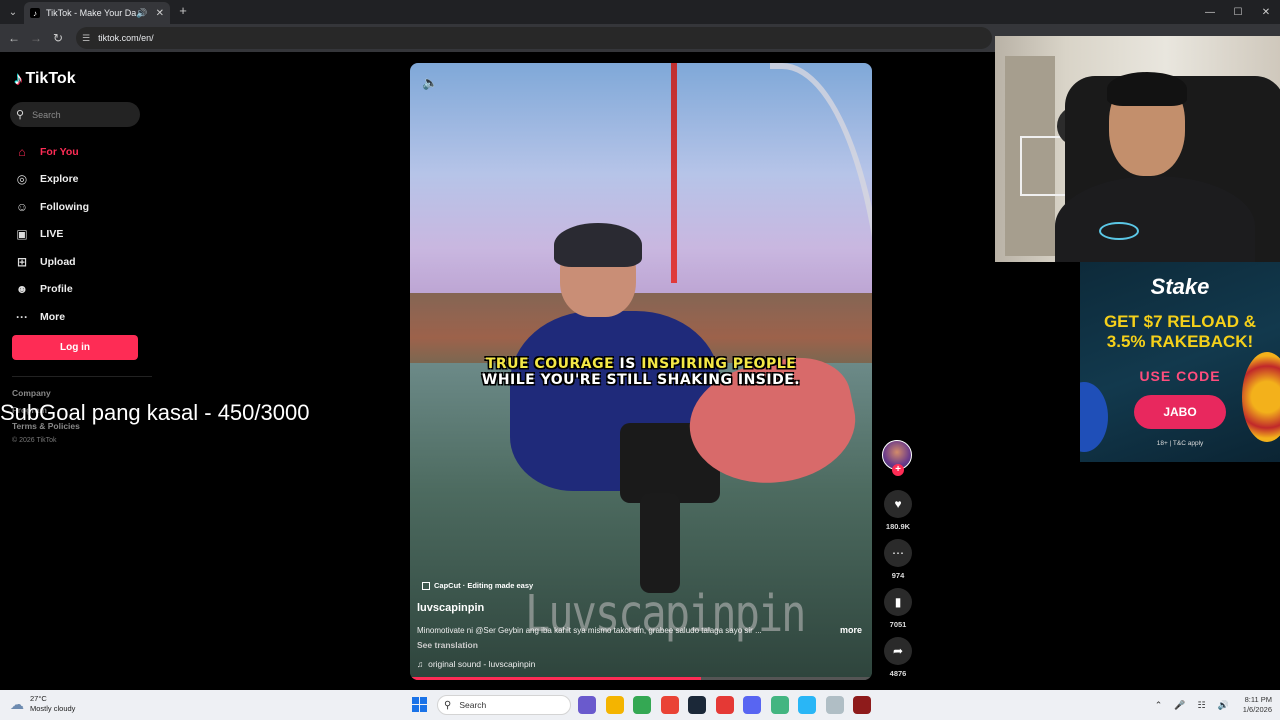 The height and width of the screenshot is (720, 1280). Describe the element at coordinates (86, 38) in the screenshot. I see `site-info-icon: ☰` at that location.